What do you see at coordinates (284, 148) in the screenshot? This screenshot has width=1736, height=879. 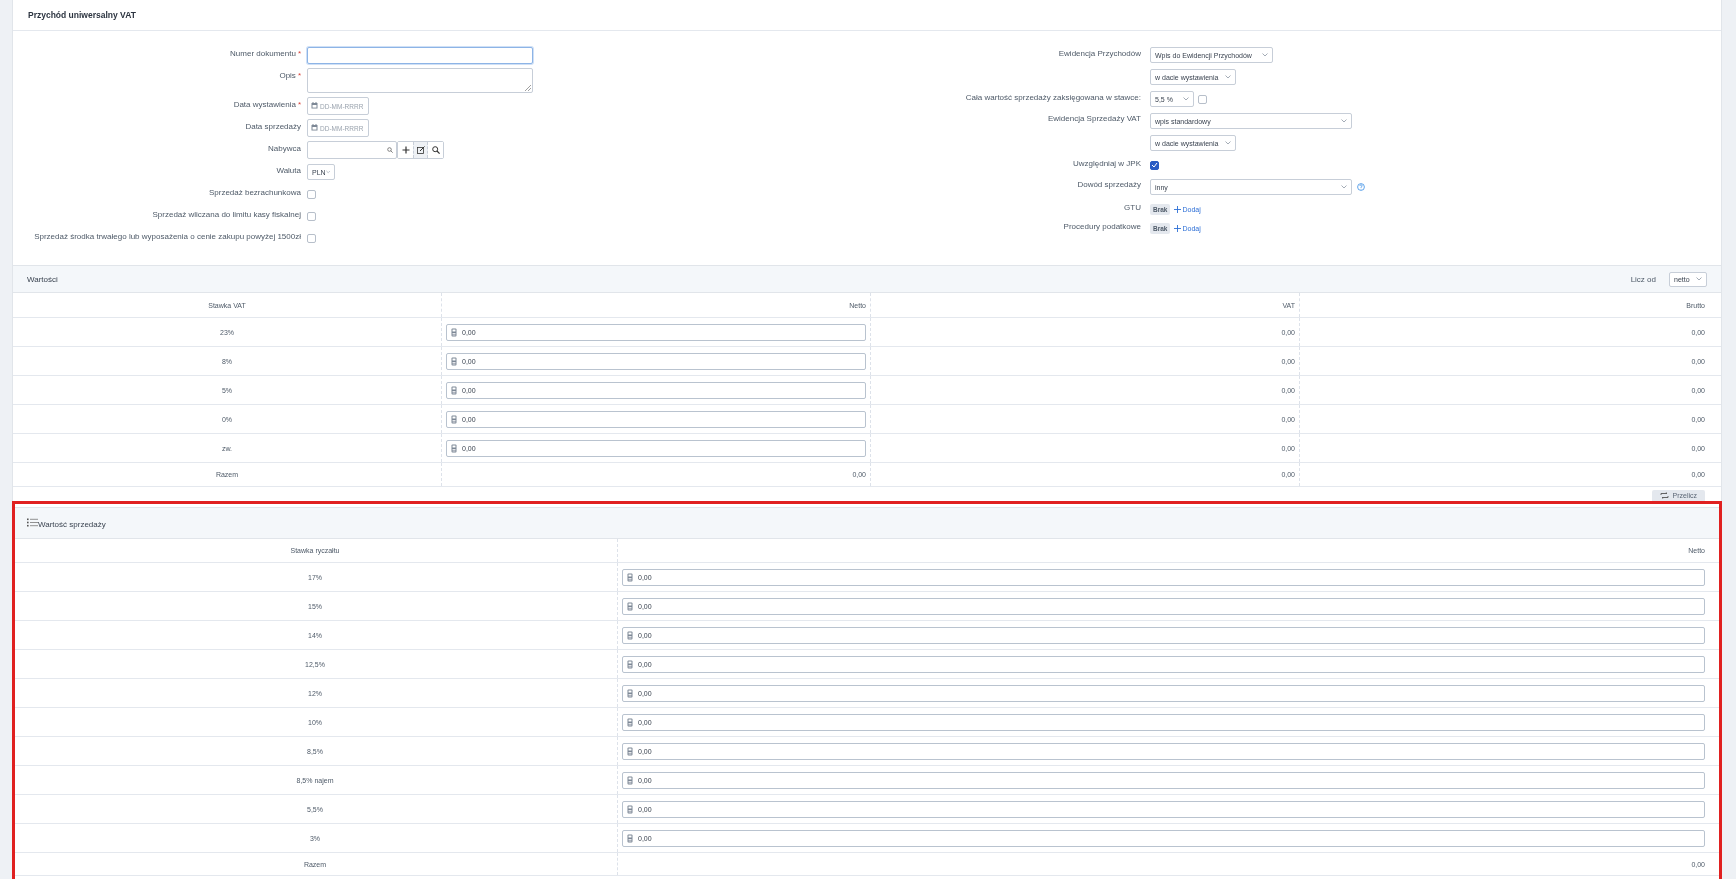 I see `field-label: Nabywca` at bounding box center [284, 148].